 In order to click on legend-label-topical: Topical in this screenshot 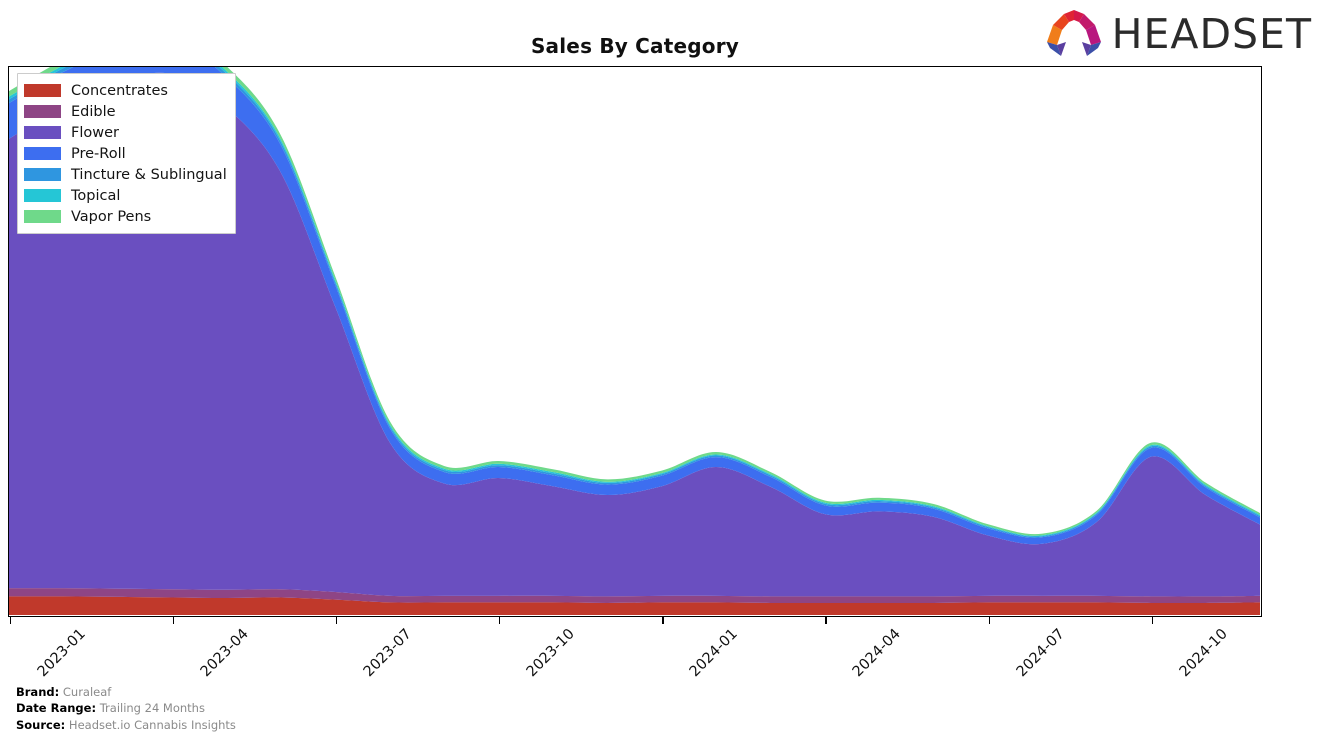, I will do `click(96, 195)`.